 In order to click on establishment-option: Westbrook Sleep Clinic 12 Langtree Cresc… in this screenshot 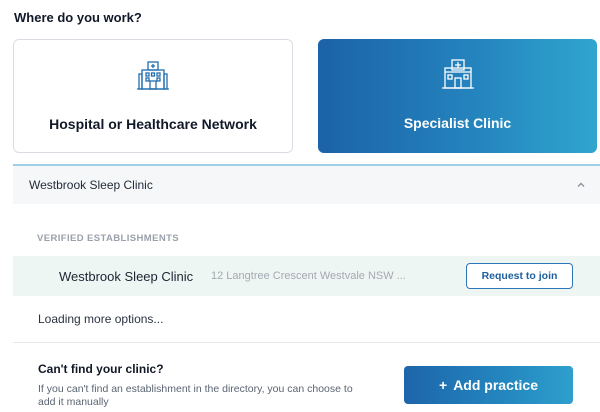, I will do `click(306, 276)`.